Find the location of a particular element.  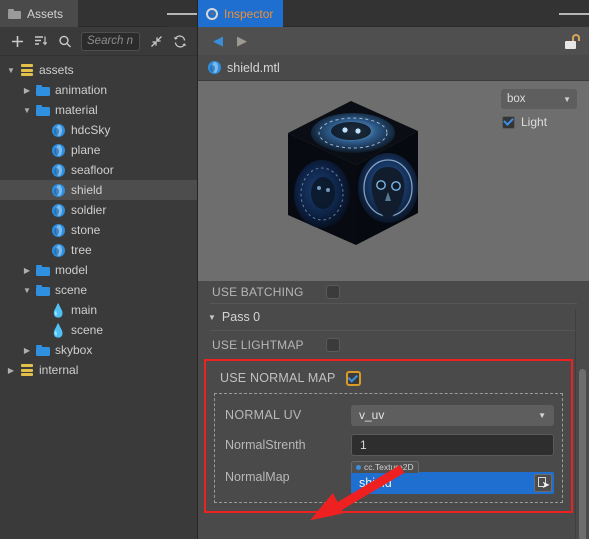

tree-item-tree: tree is located at coordinates (98, 250).